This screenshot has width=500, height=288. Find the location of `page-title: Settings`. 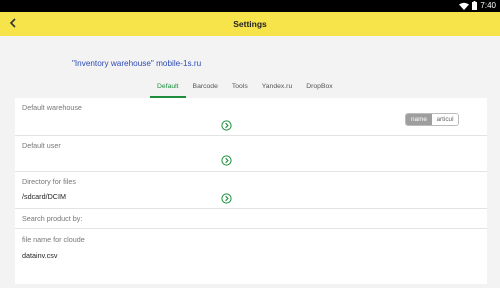

page-title: Settings is located at coordinates (250, 24).